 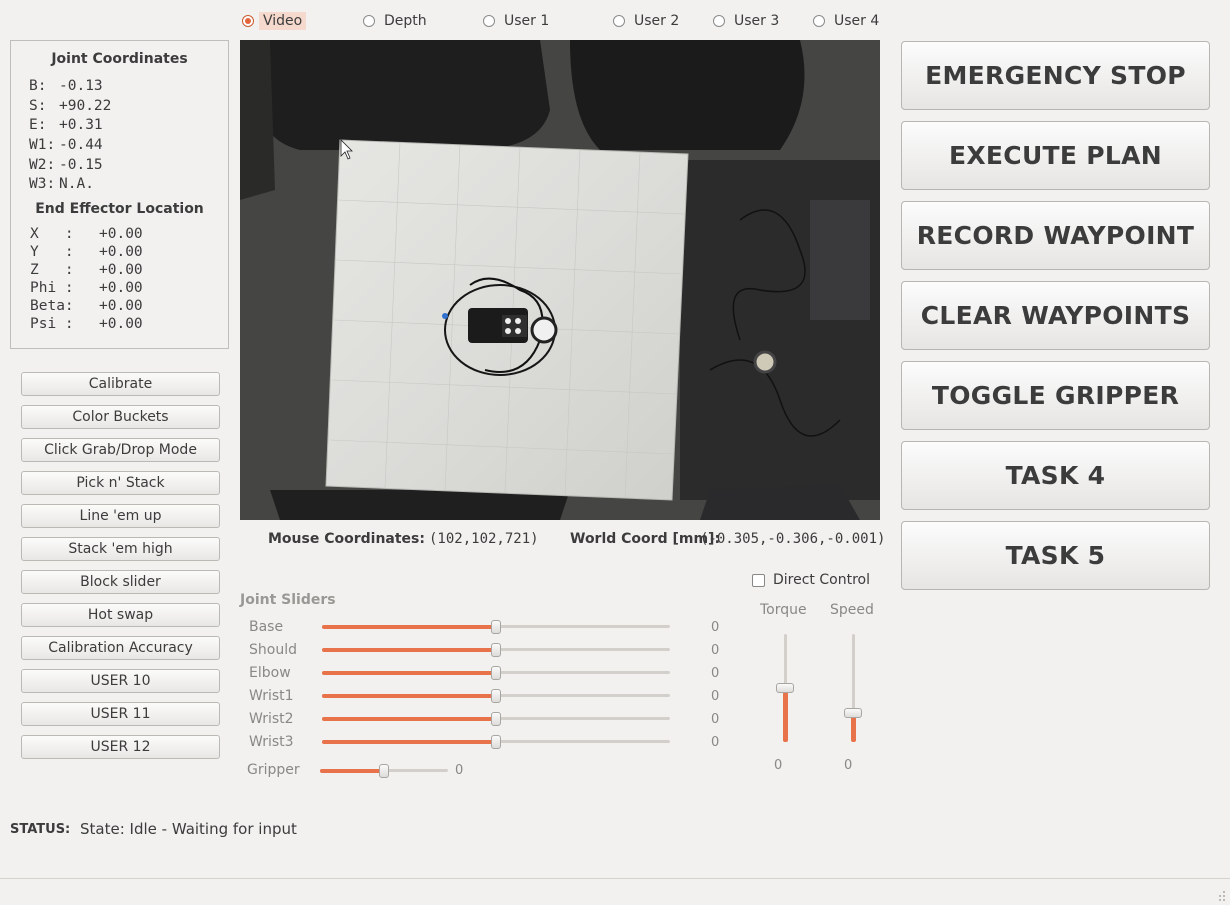 What do you see at coordinates (52, 252) in the screenshot?
I see `ee-label-y: Y :` at bounding box center [52, 252].